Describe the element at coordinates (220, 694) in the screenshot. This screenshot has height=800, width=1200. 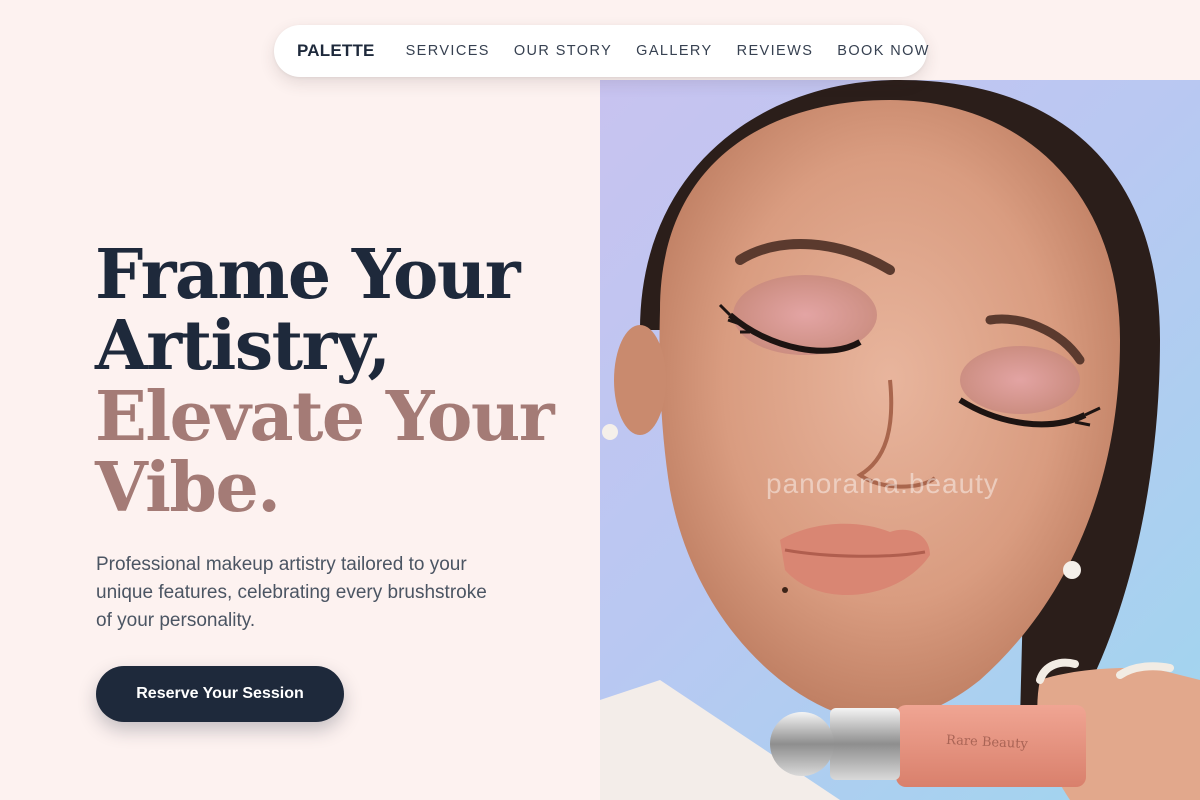
I see `reserve-session-button: Reserve Your Session` at that location.